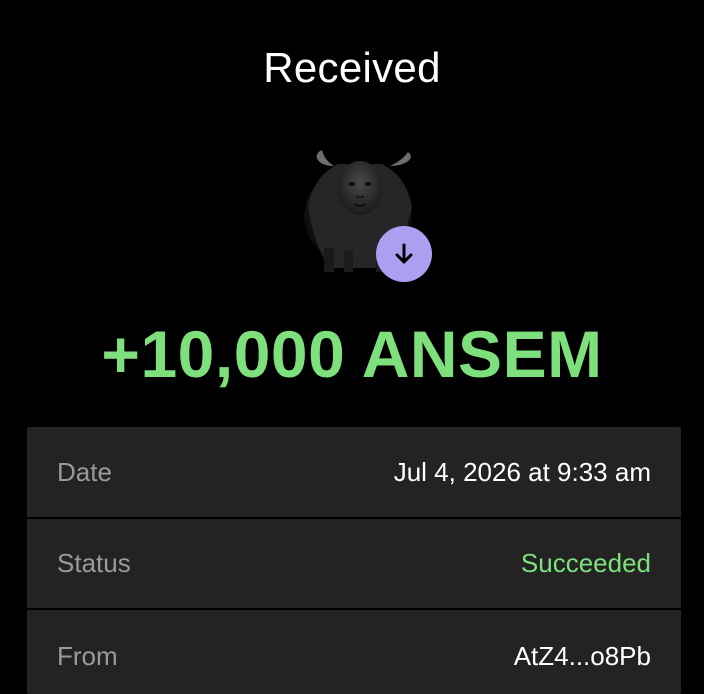 The width and height of the screenshot is (704, 694). I want to click on from-label: From, so click(87, 656).